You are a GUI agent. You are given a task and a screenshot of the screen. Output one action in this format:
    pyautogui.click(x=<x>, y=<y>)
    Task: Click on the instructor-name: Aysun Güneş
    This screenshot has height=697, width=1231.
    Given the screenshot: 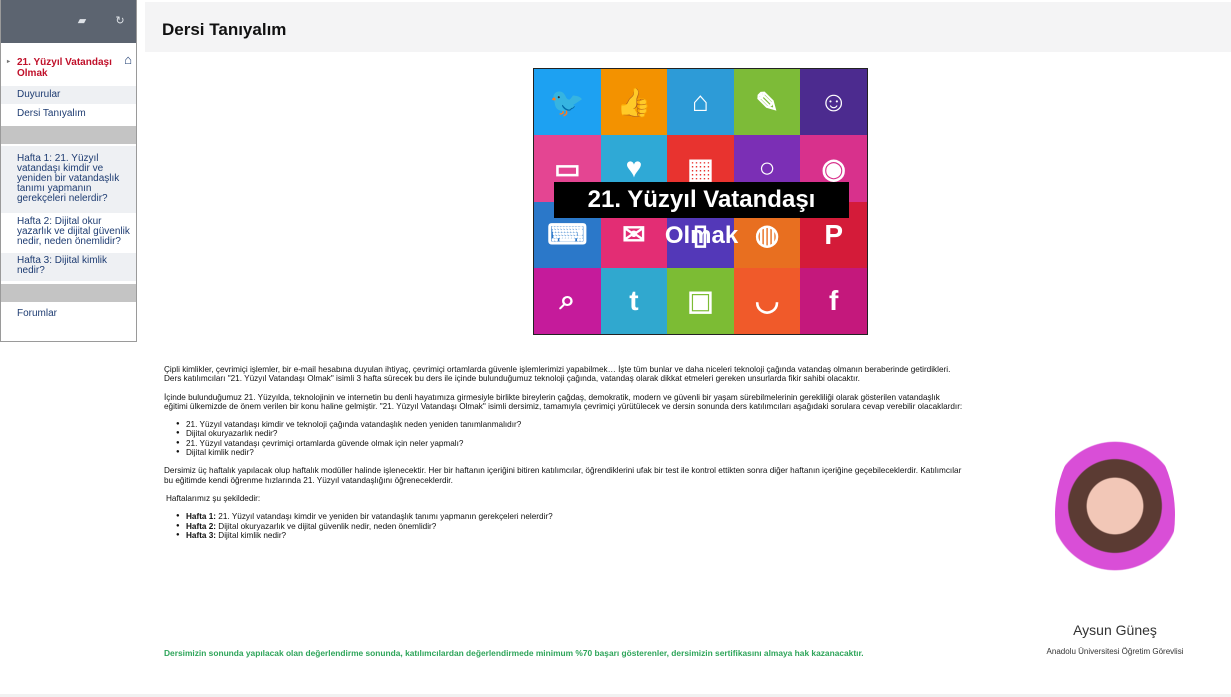 What is the action you would take?
    pyautogui.click(x=1115, y=630)
    